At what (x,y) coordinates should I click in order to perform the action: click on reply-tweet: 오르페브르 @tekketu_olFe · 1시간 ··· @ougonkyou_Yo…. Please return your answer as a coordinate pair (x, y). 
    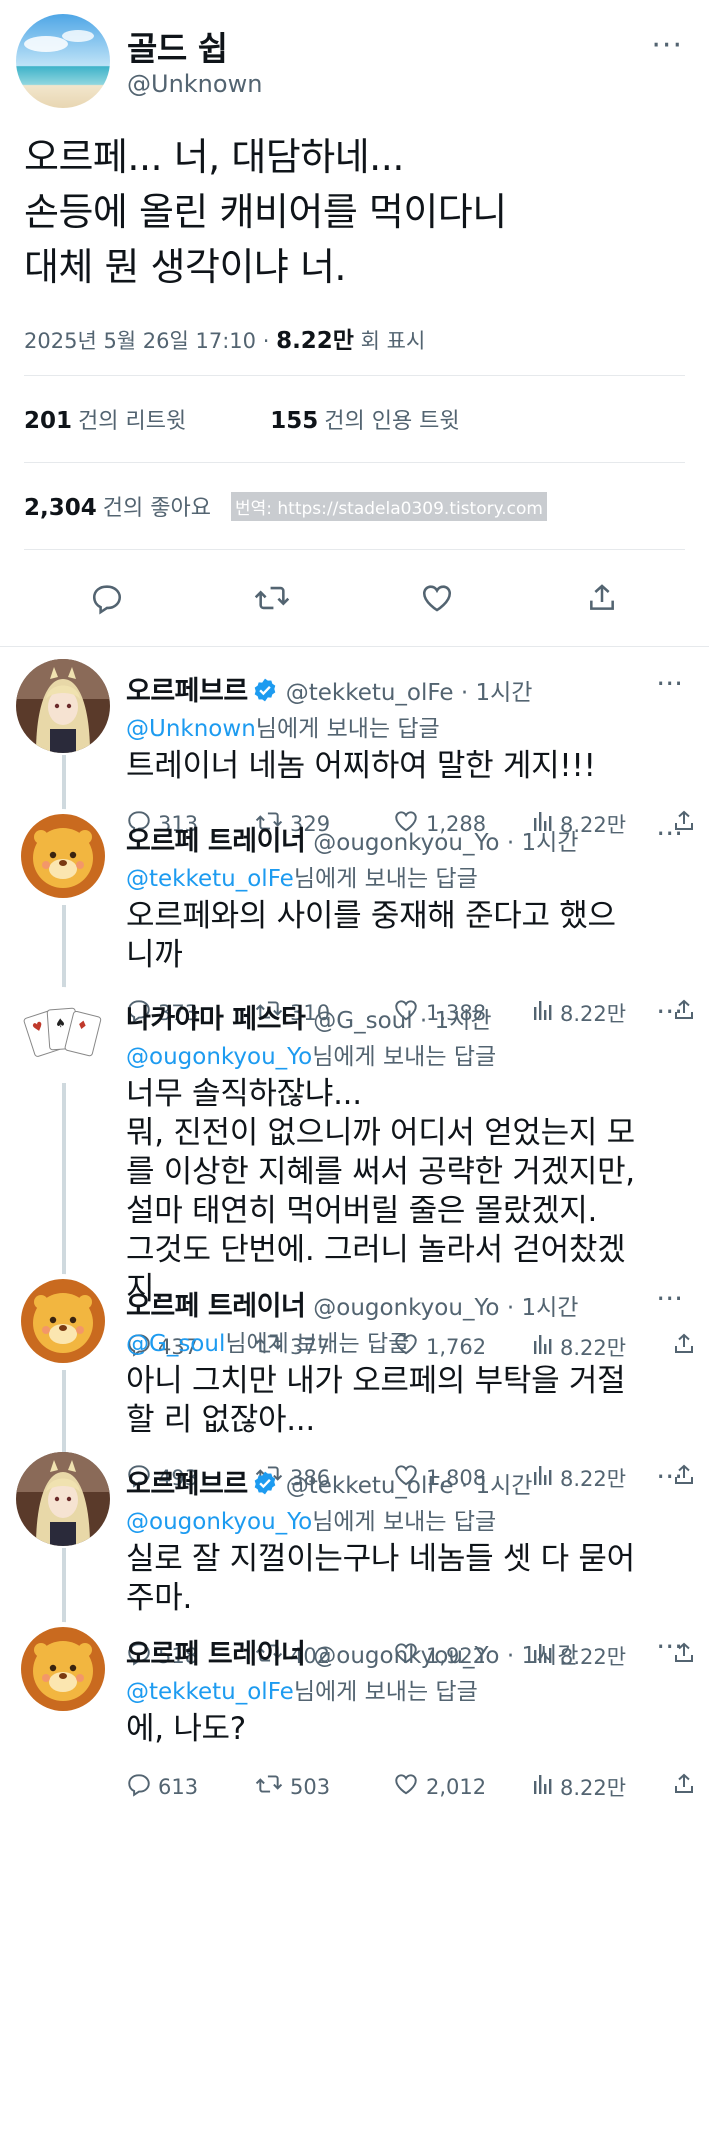
    Looking at the image, I should click on (354, 1554).